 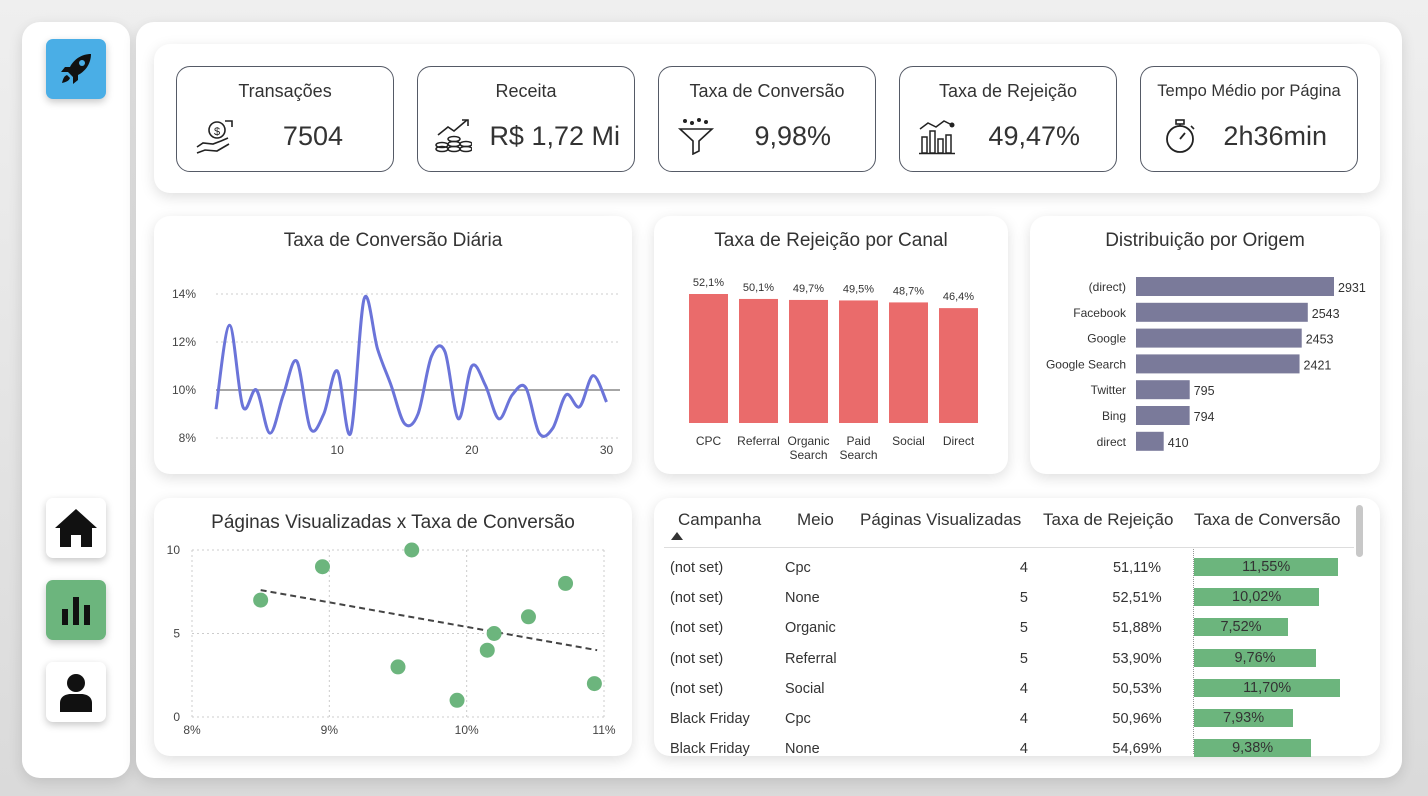 I want to click on cell-meio: Referral, so click(x=811, y=658).